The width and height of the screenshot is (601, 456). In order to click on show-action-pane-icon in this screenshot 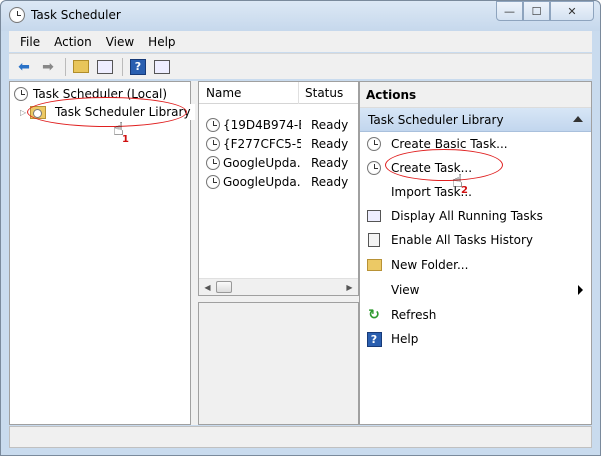, I will do `click(162, 67)`.